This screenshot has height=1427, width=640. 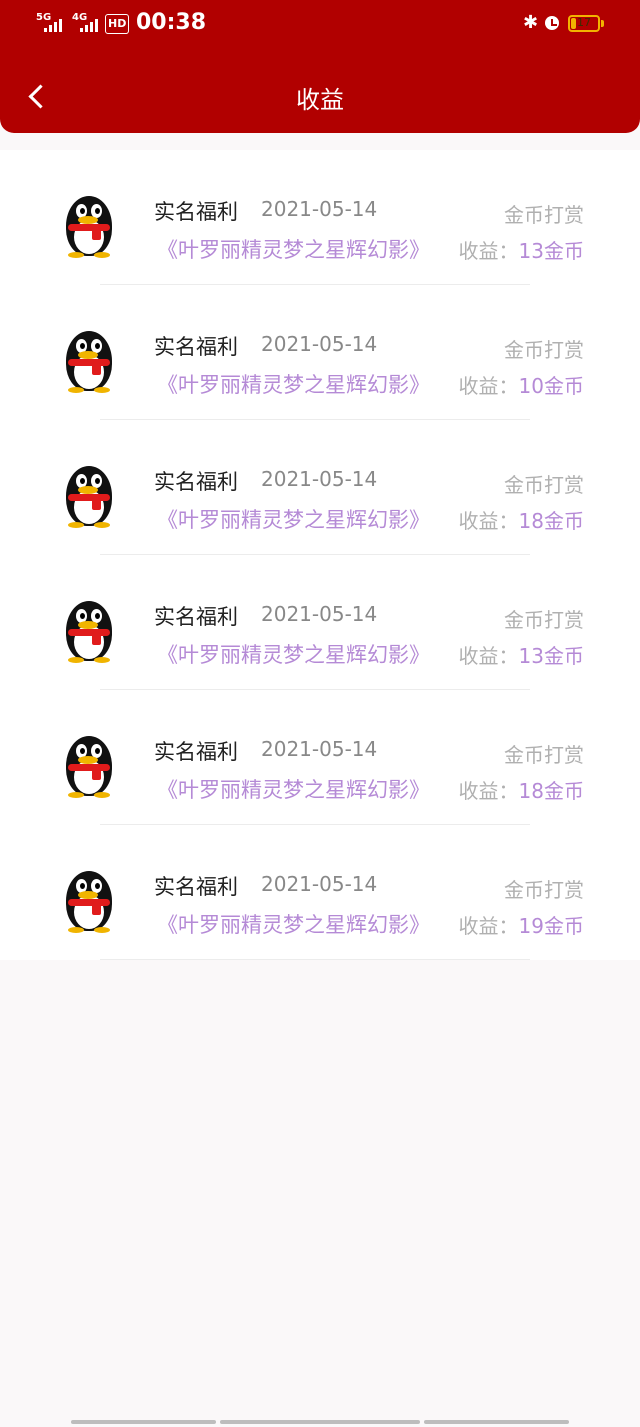 I want to click on status-time: 00:38, so click(x=171, y=22).